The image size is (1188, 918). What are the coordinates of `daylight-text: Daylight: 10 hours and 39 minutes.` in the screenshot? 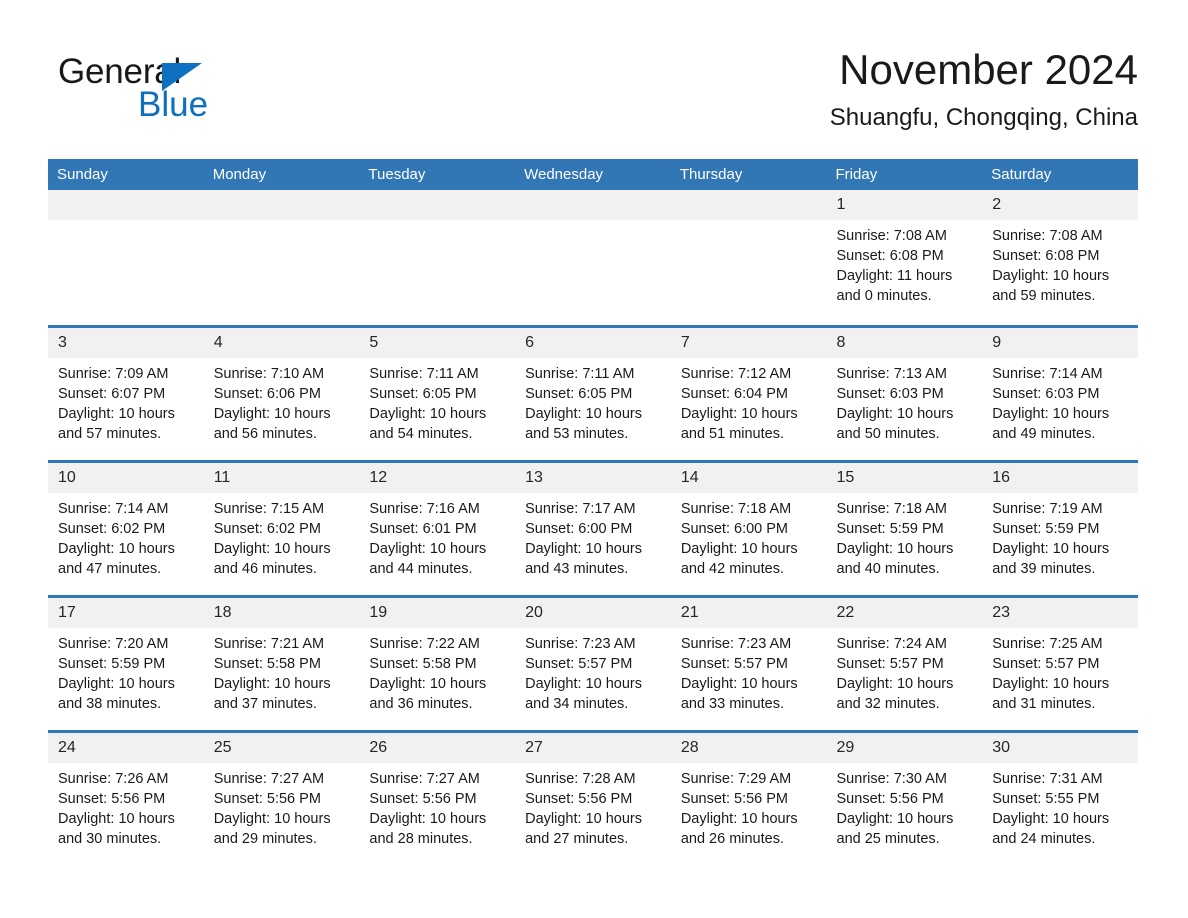 It's located at (1051, 559).